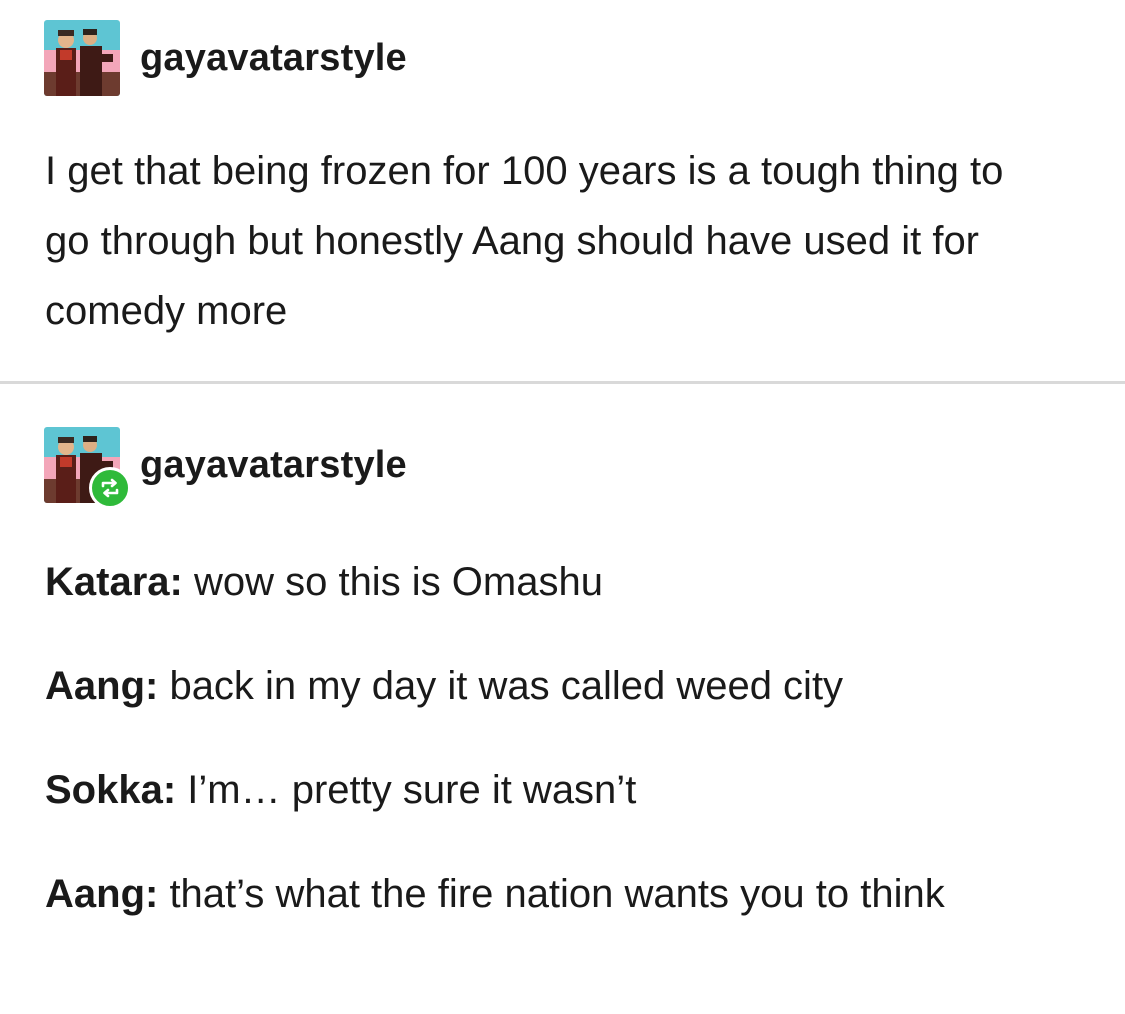 This screenshot has height=1014, width=1125. What do you see at coordinates (392, 582) in the screenshot?
I see `line-text: wow so this is Omashu` at bounding box center [392, 582].